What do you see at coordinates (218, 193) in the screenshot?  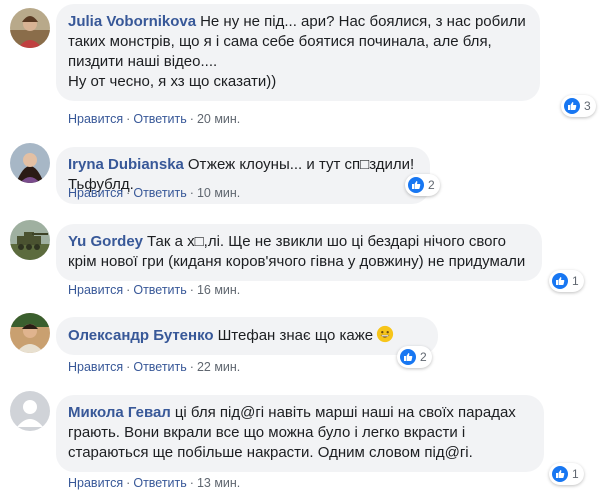 I see `timestamp: 10 мин.` at bounding box center [218, 193].